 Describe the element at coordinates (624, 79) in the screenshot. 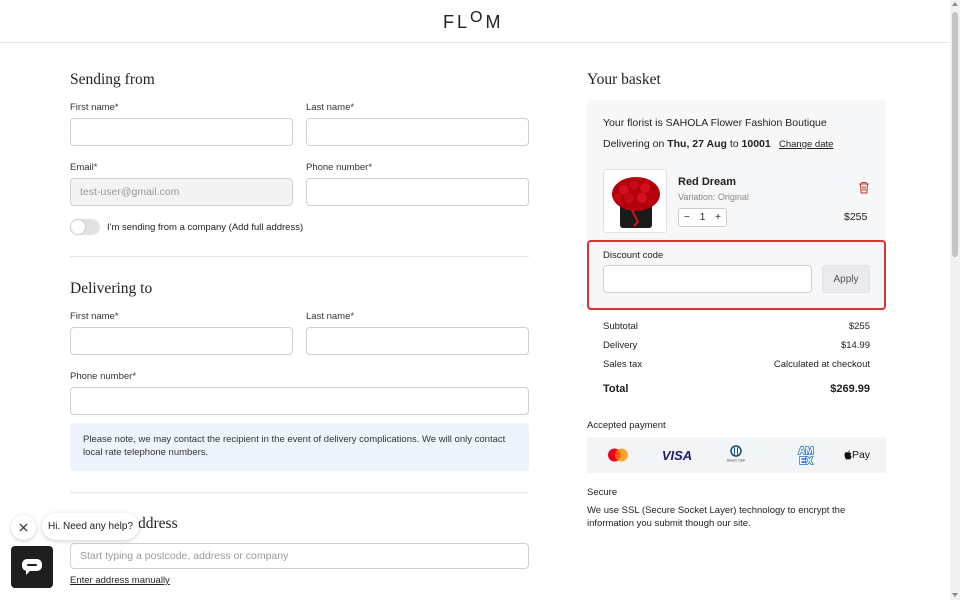

I see `basket-title: Your basket` at that location.